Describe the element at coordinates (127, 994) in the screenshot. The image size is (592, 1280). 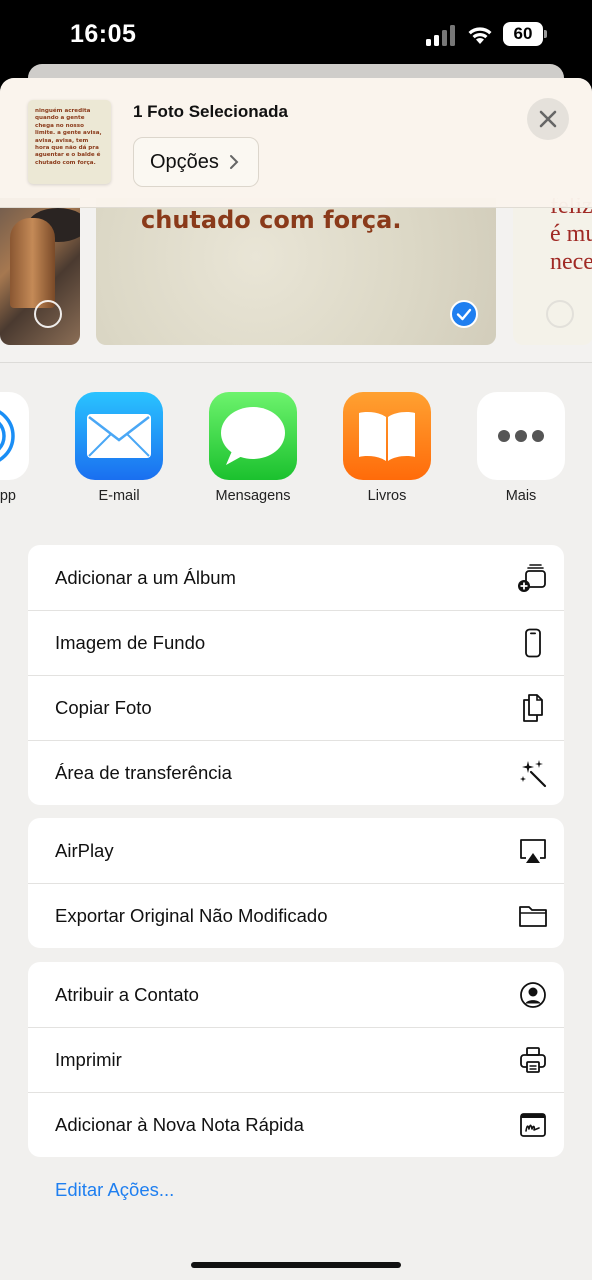
I see `action-label: Atribuir a Contato` at that location.